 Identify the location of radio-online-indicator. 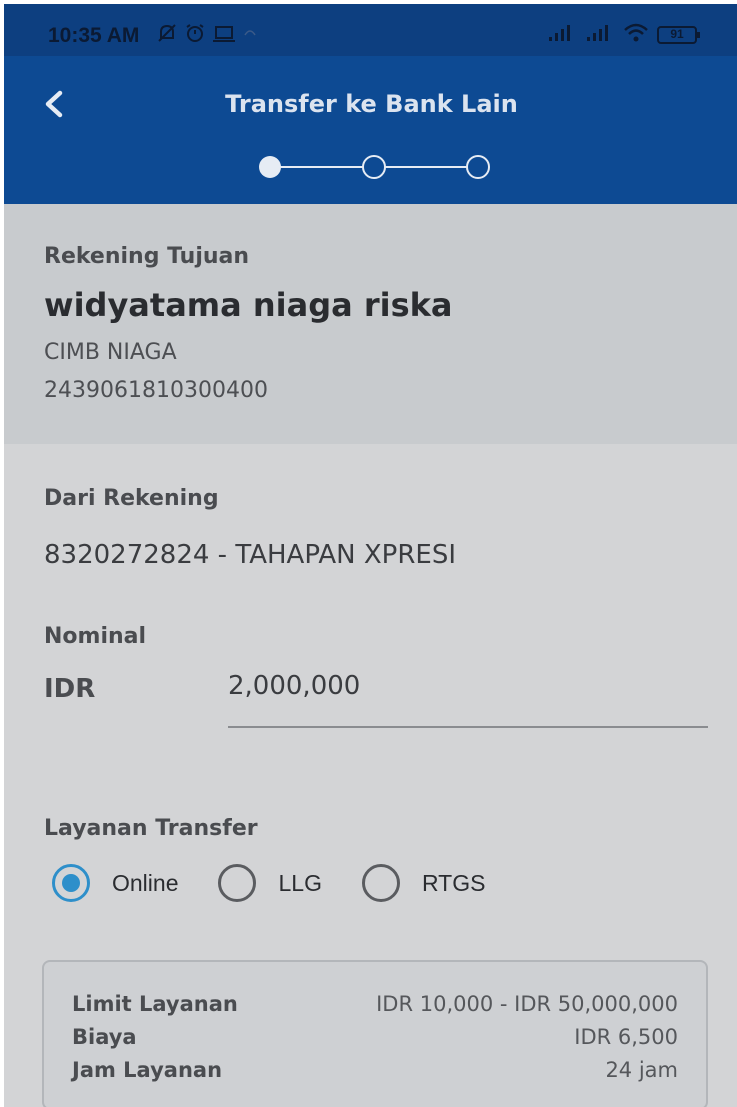
(71, 883).